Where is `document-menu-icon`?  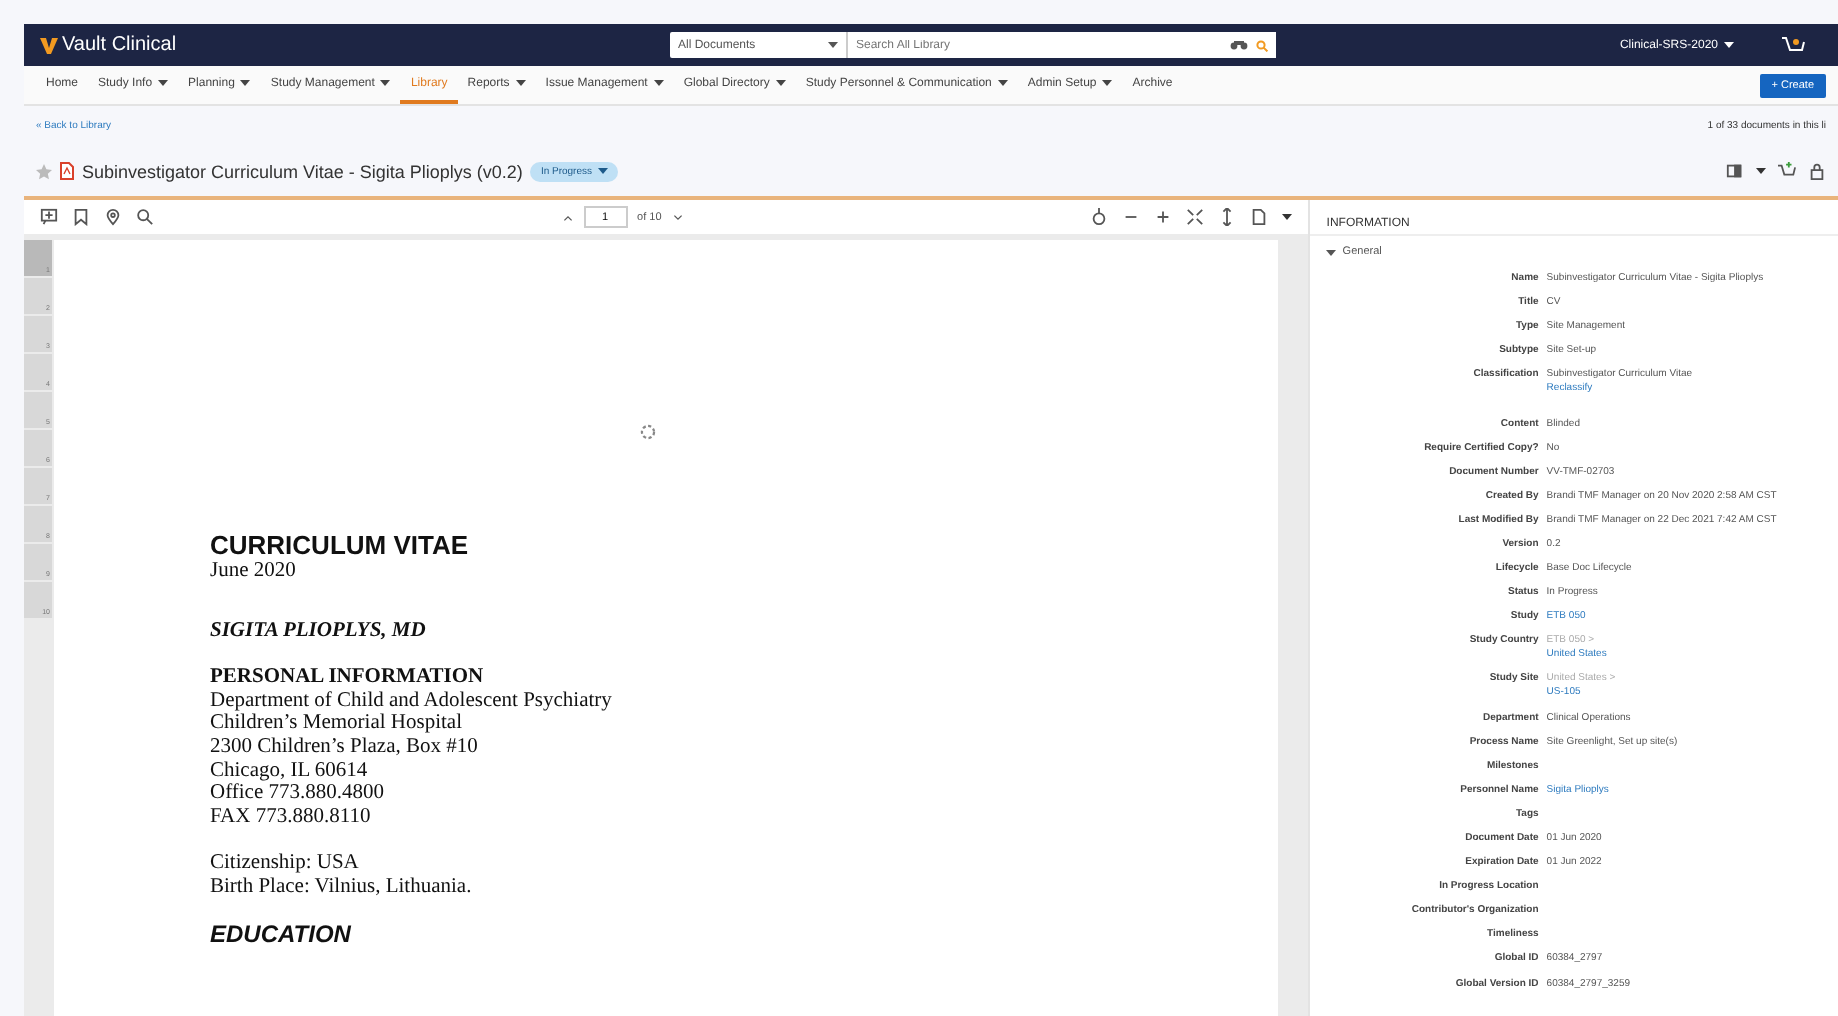
document-menu-icon is located at coordinates (1259, 217).